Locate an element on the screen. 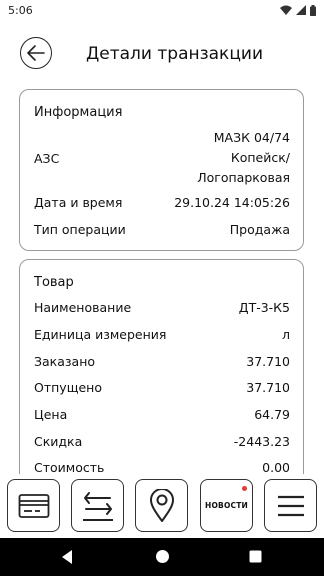  goods-card-heading: Товар is located at coordinates (54, 282).